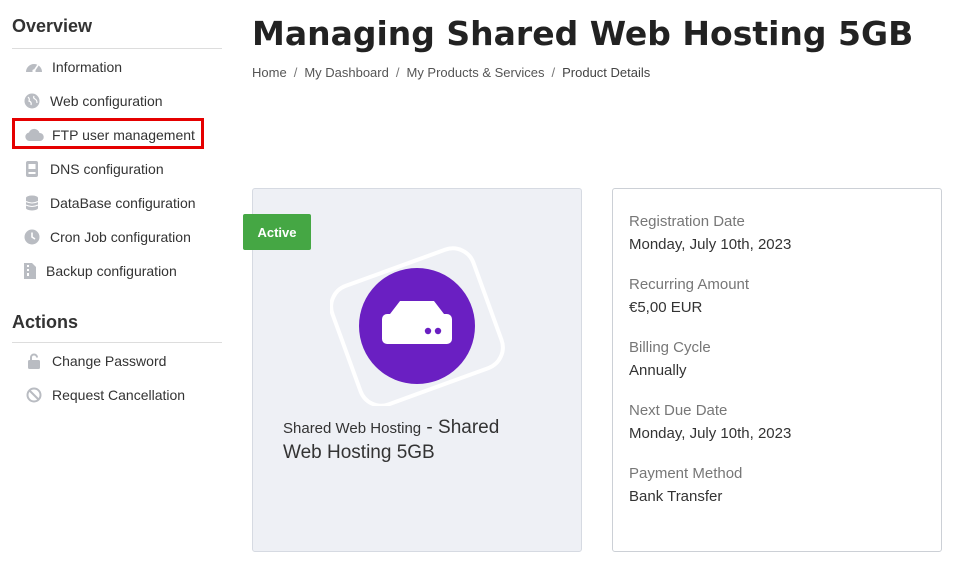 The image size is (954, 571). I want to click on detail-label: Registration Date, so click(687, 221).